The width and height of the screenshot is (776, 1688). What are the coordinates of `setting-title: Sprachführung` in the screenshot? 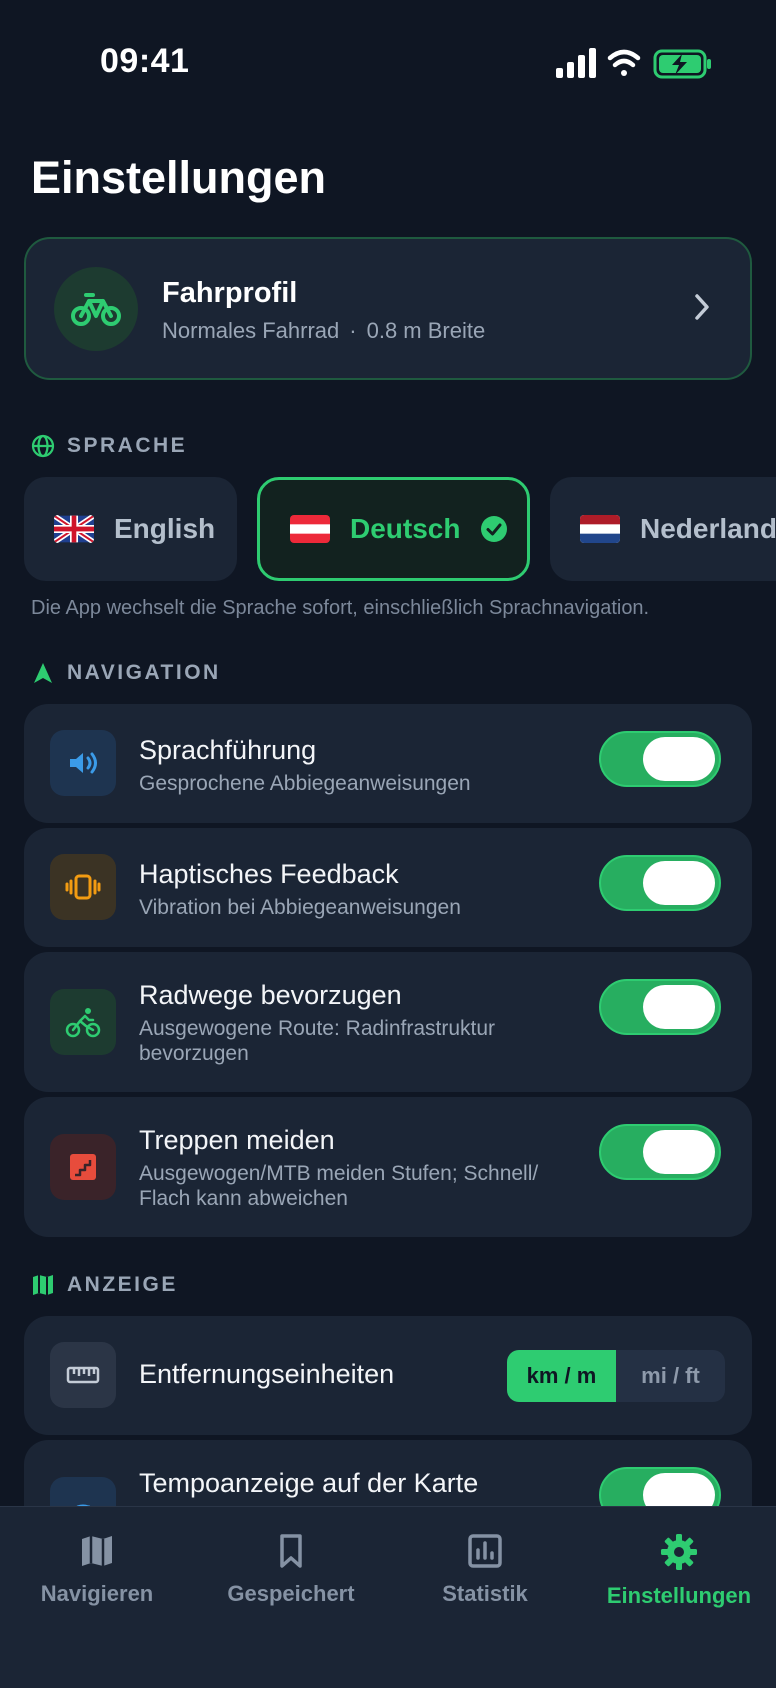 It's located at (228, 750).